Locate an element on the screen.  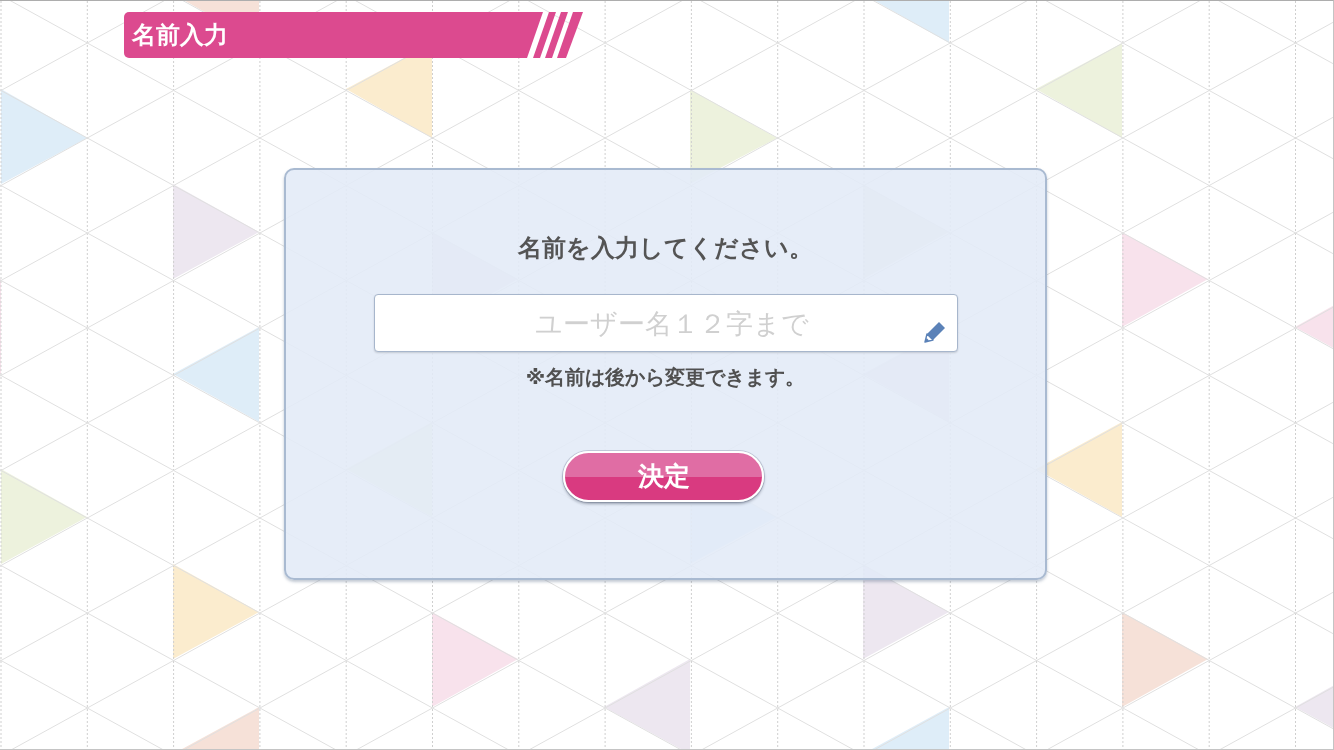
title-text: 名前入力 is located at coordinates (180, 35).